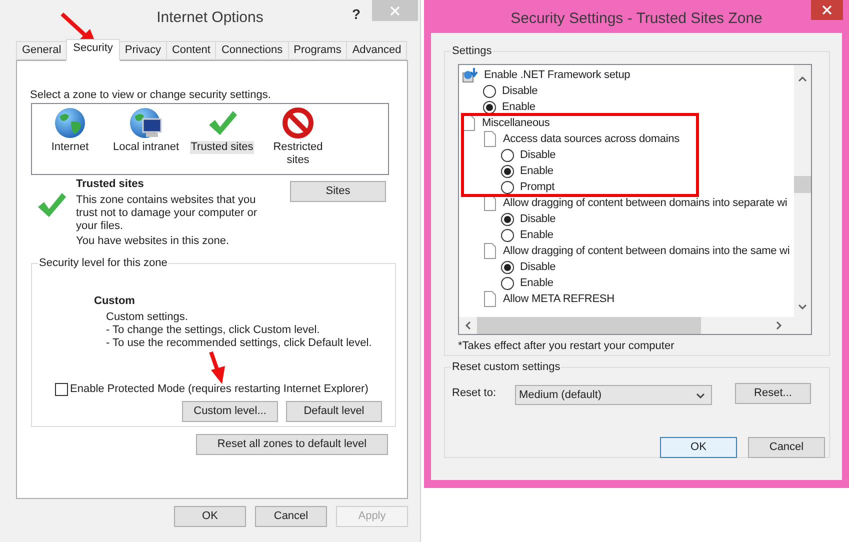 This screenshot has height=542, width=849. Describe the element at coordinates (61, 389) in the screenshot. I see `checkbox` at that location.